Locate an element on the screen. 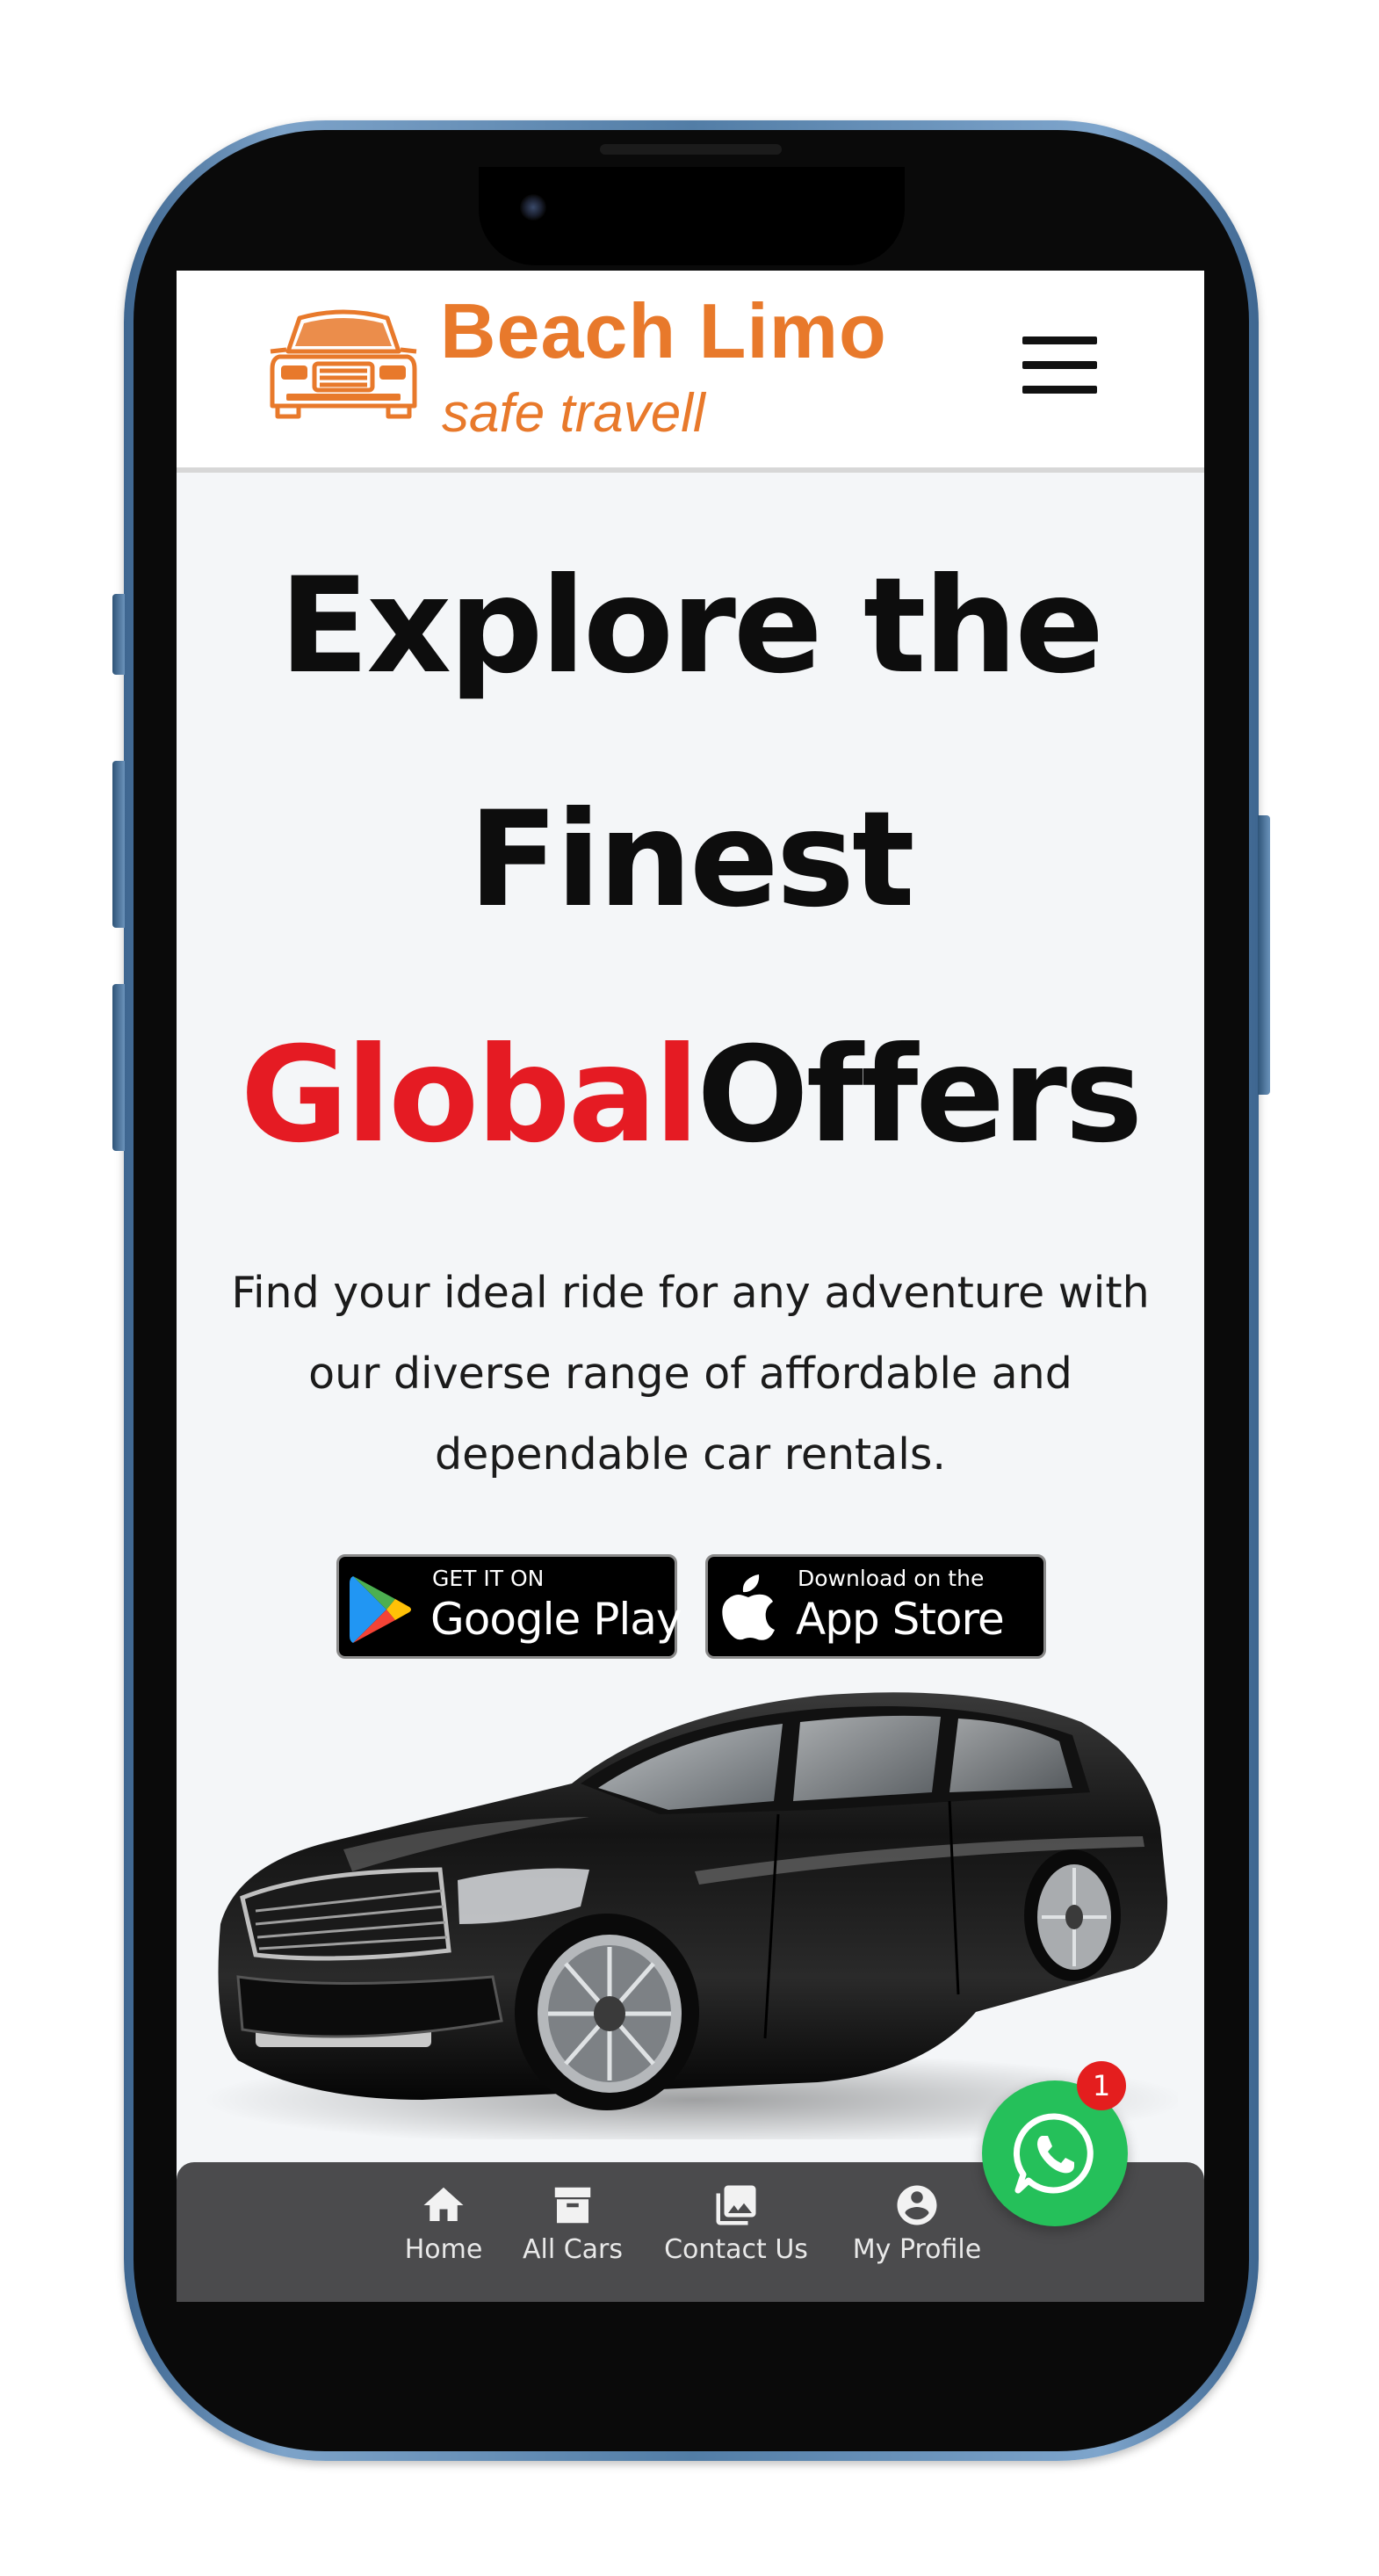 The image size is (1379, 2576). nav-label-my-profile: My Profile is located at coordinates (917, 2249).